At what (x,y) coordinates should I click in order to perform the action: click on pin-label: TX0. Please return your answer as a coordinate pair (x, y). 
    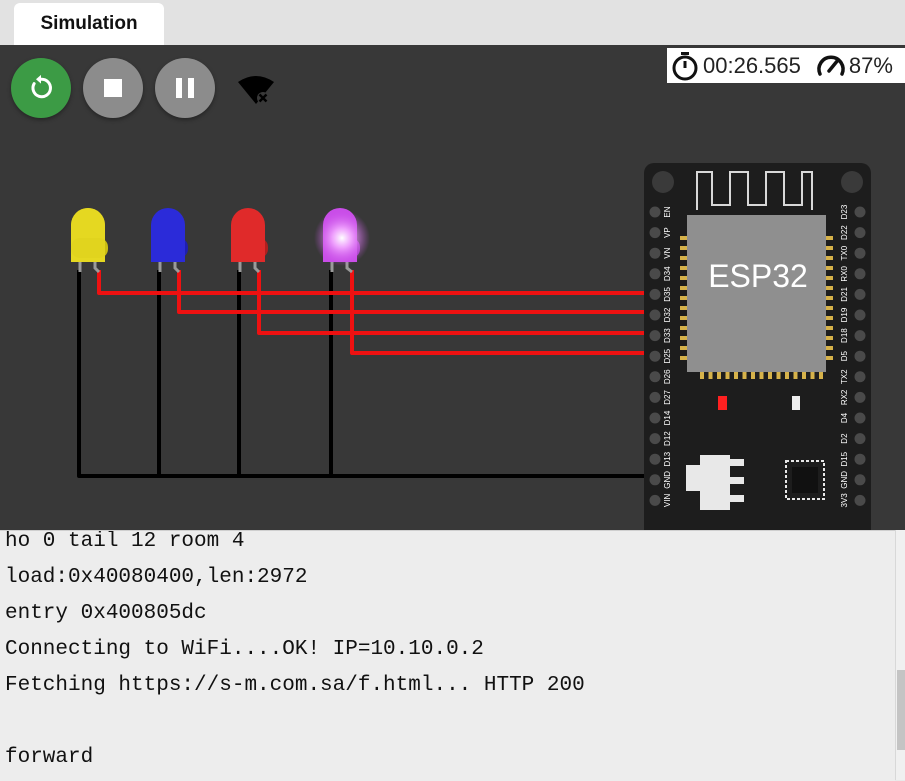
    Looking at the image, I should click on (844, 252).